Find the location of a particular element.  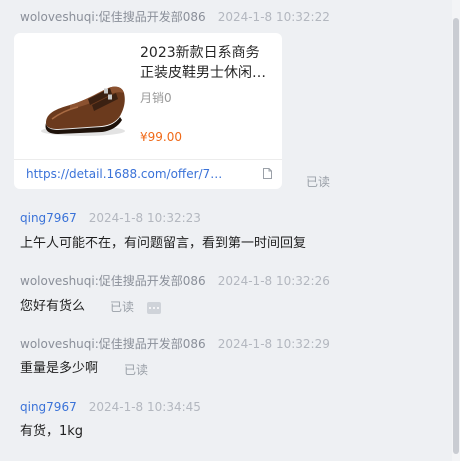

message-meta: qing7967 2024-1-8 10:32:23 is located at coordinates (110, 218).